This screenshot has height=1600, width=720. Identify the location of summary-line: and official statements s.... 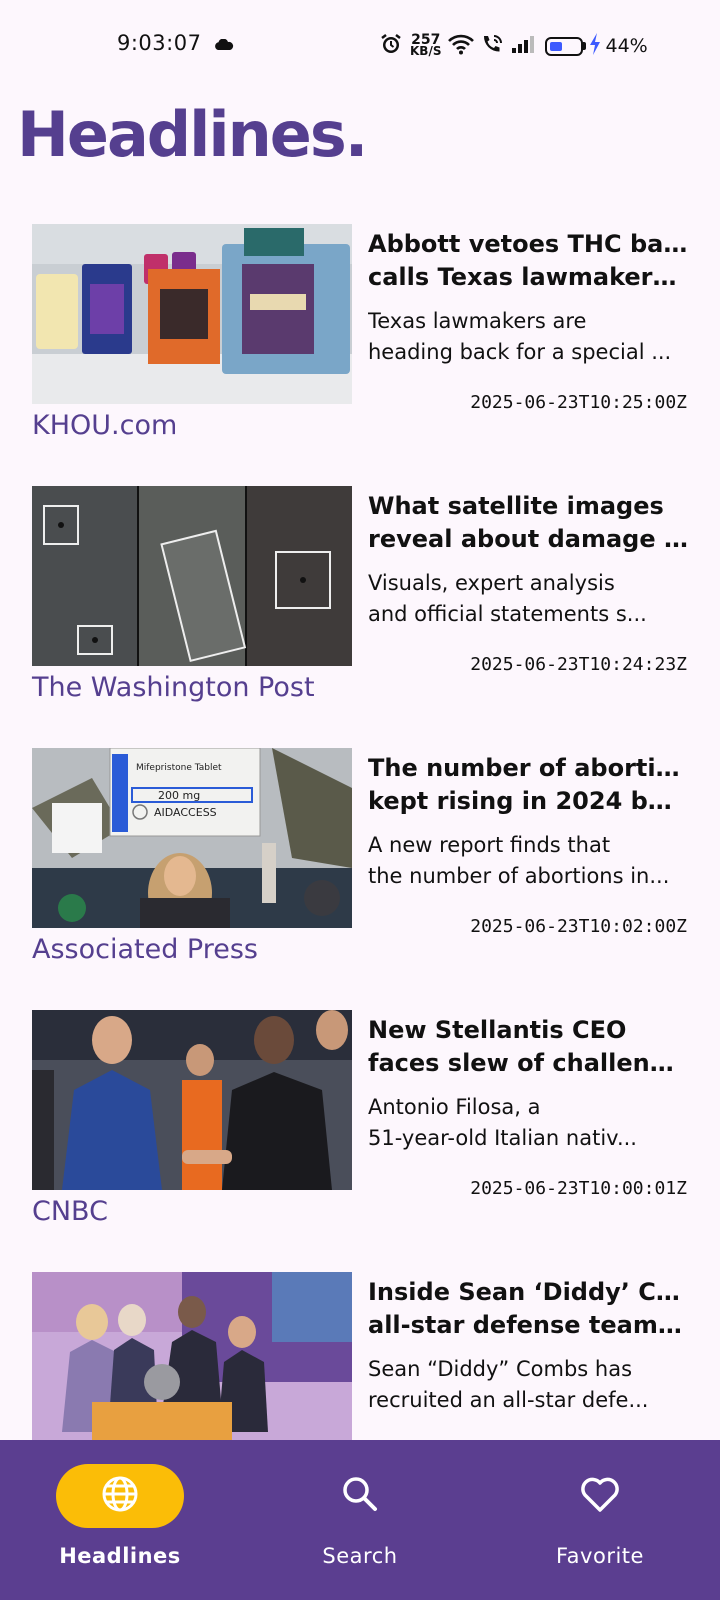
(507, 614).